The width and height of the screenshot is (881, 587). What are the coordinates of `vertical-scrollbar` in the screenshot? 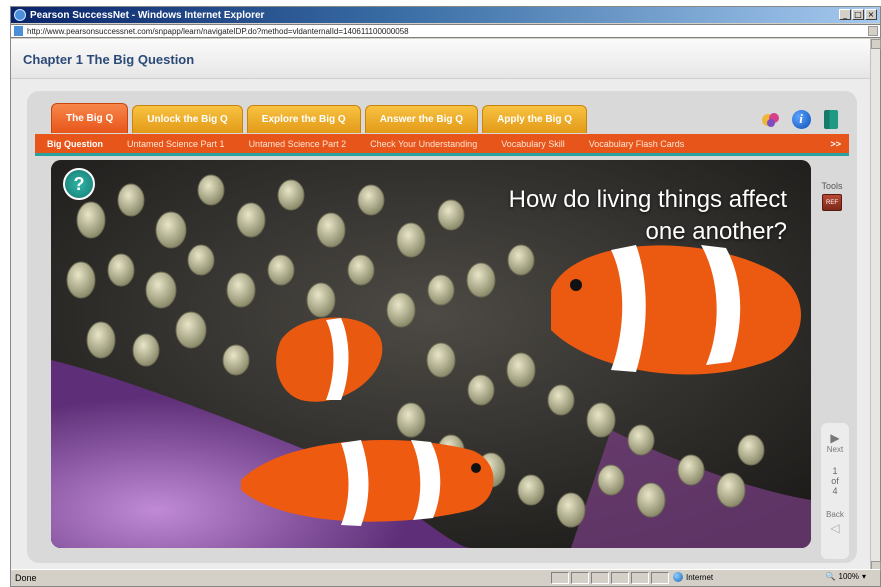 It's located at (875, 305).